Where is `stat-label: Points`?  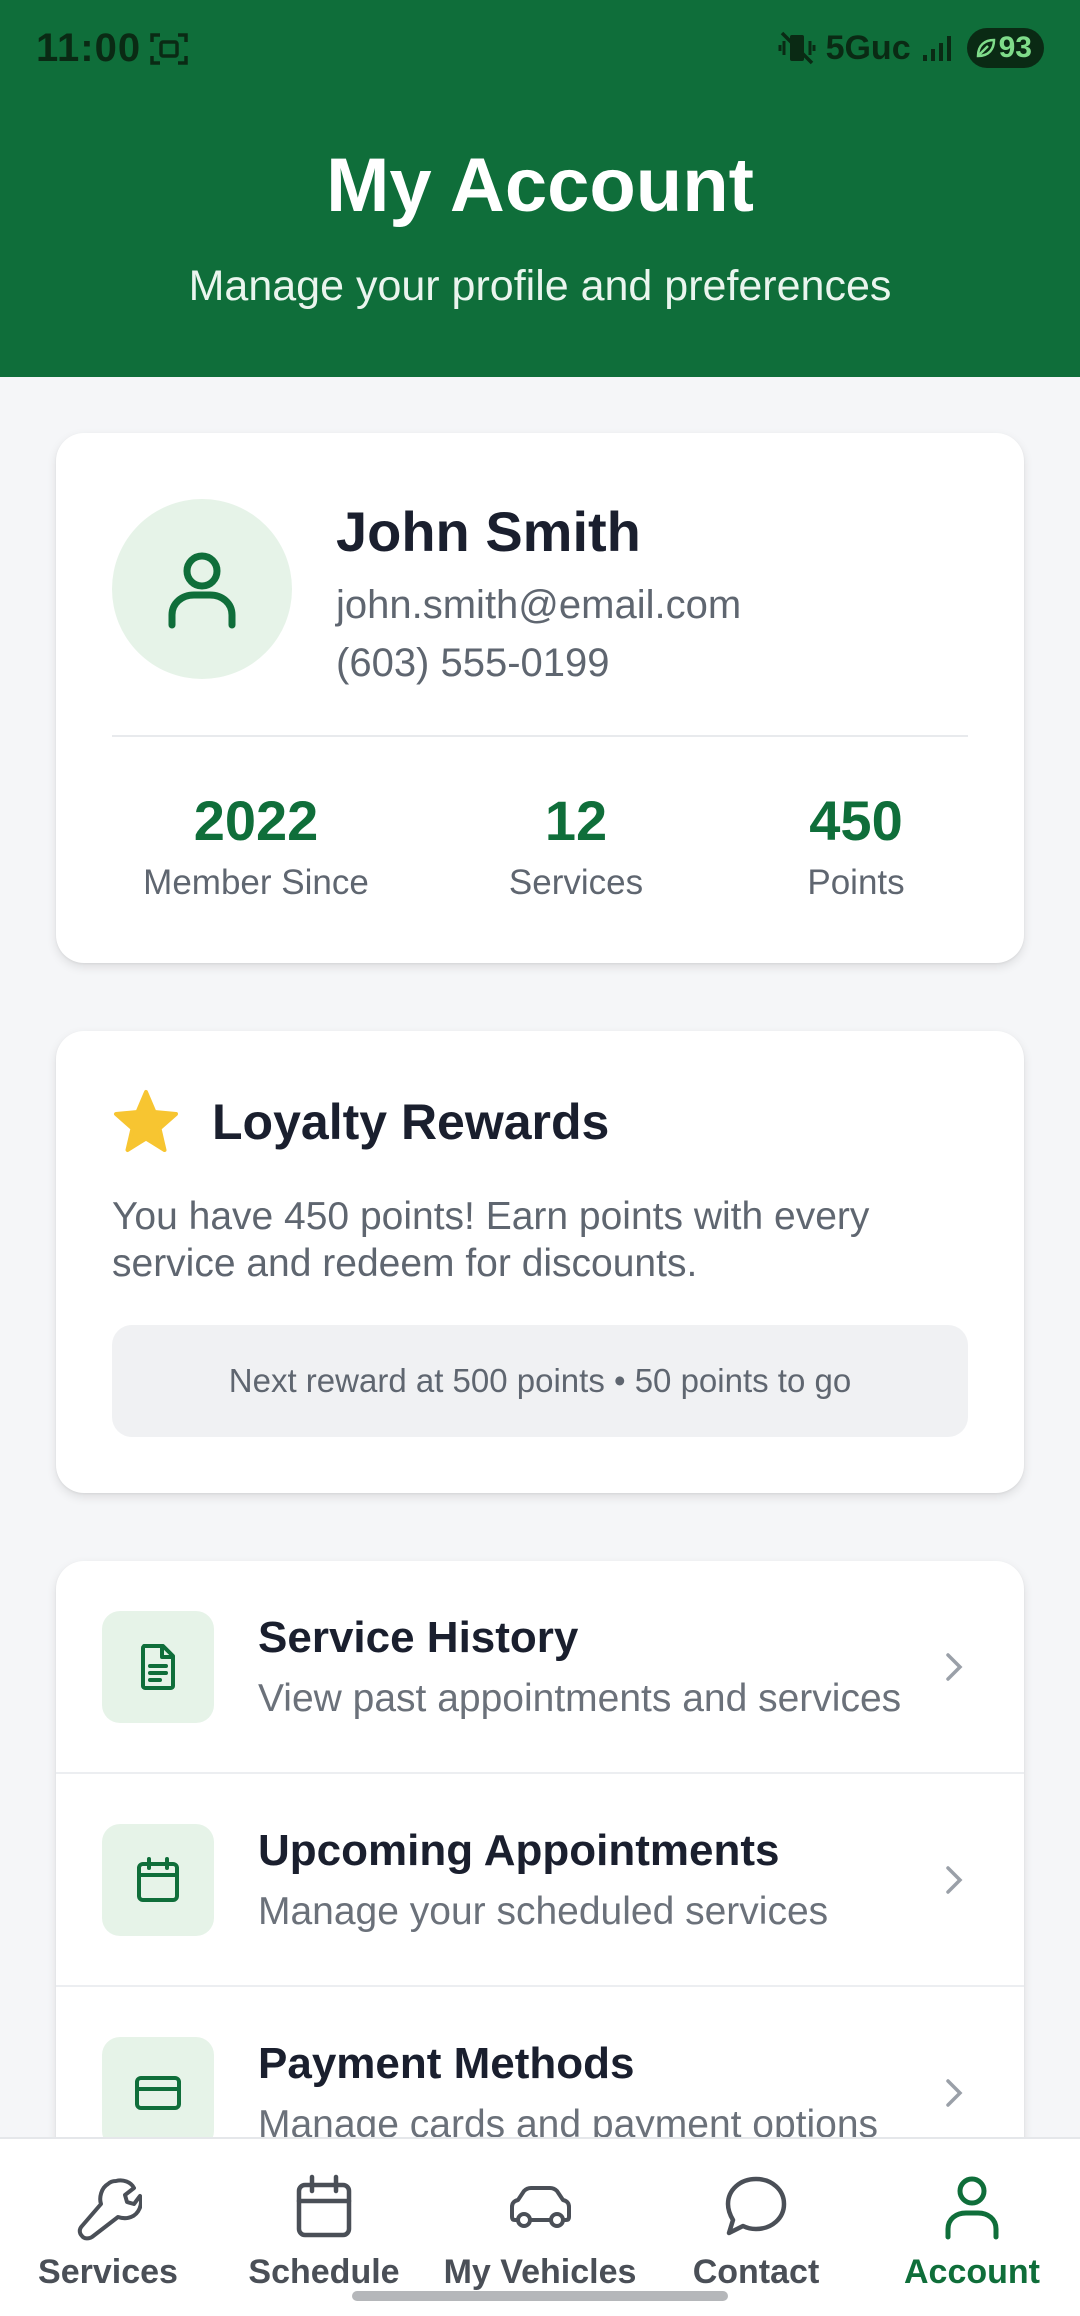
stat-label: Points is located at coordinates (856, 882).